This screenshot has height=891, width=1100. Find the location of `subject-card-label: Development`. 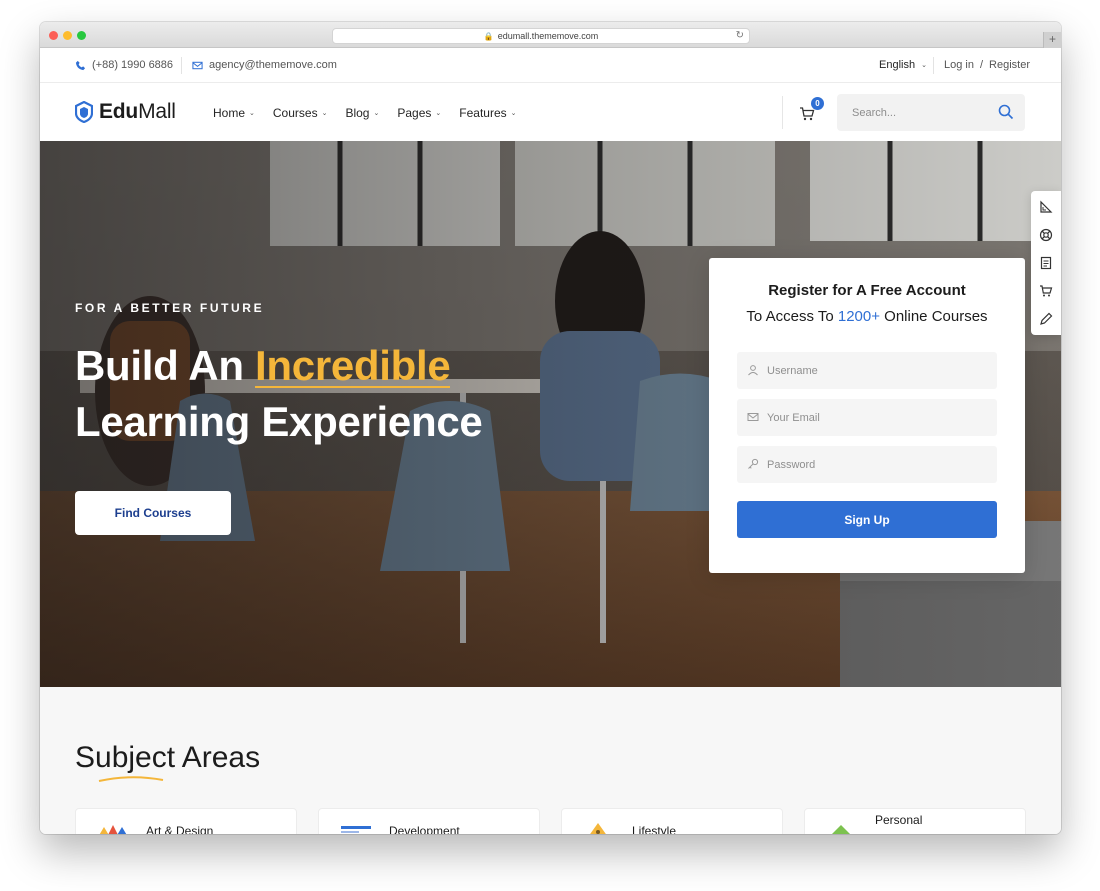

subject-card-label: Development is located at coordinates (424, 829).